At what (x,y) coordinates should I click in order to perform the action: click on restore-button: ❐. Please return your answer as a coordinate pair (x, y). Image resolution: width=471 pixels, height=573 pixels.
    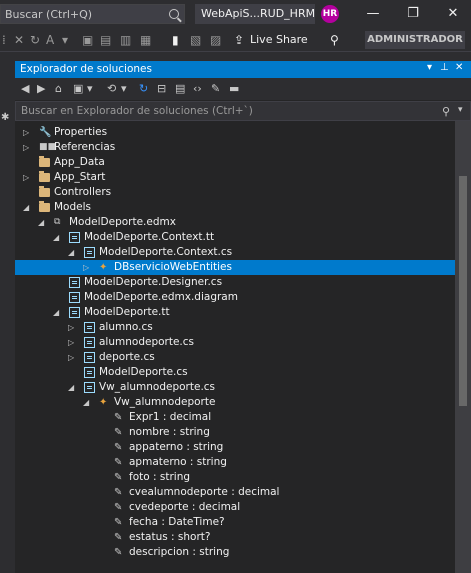
    Looking at the image, I should click on (413, 14).